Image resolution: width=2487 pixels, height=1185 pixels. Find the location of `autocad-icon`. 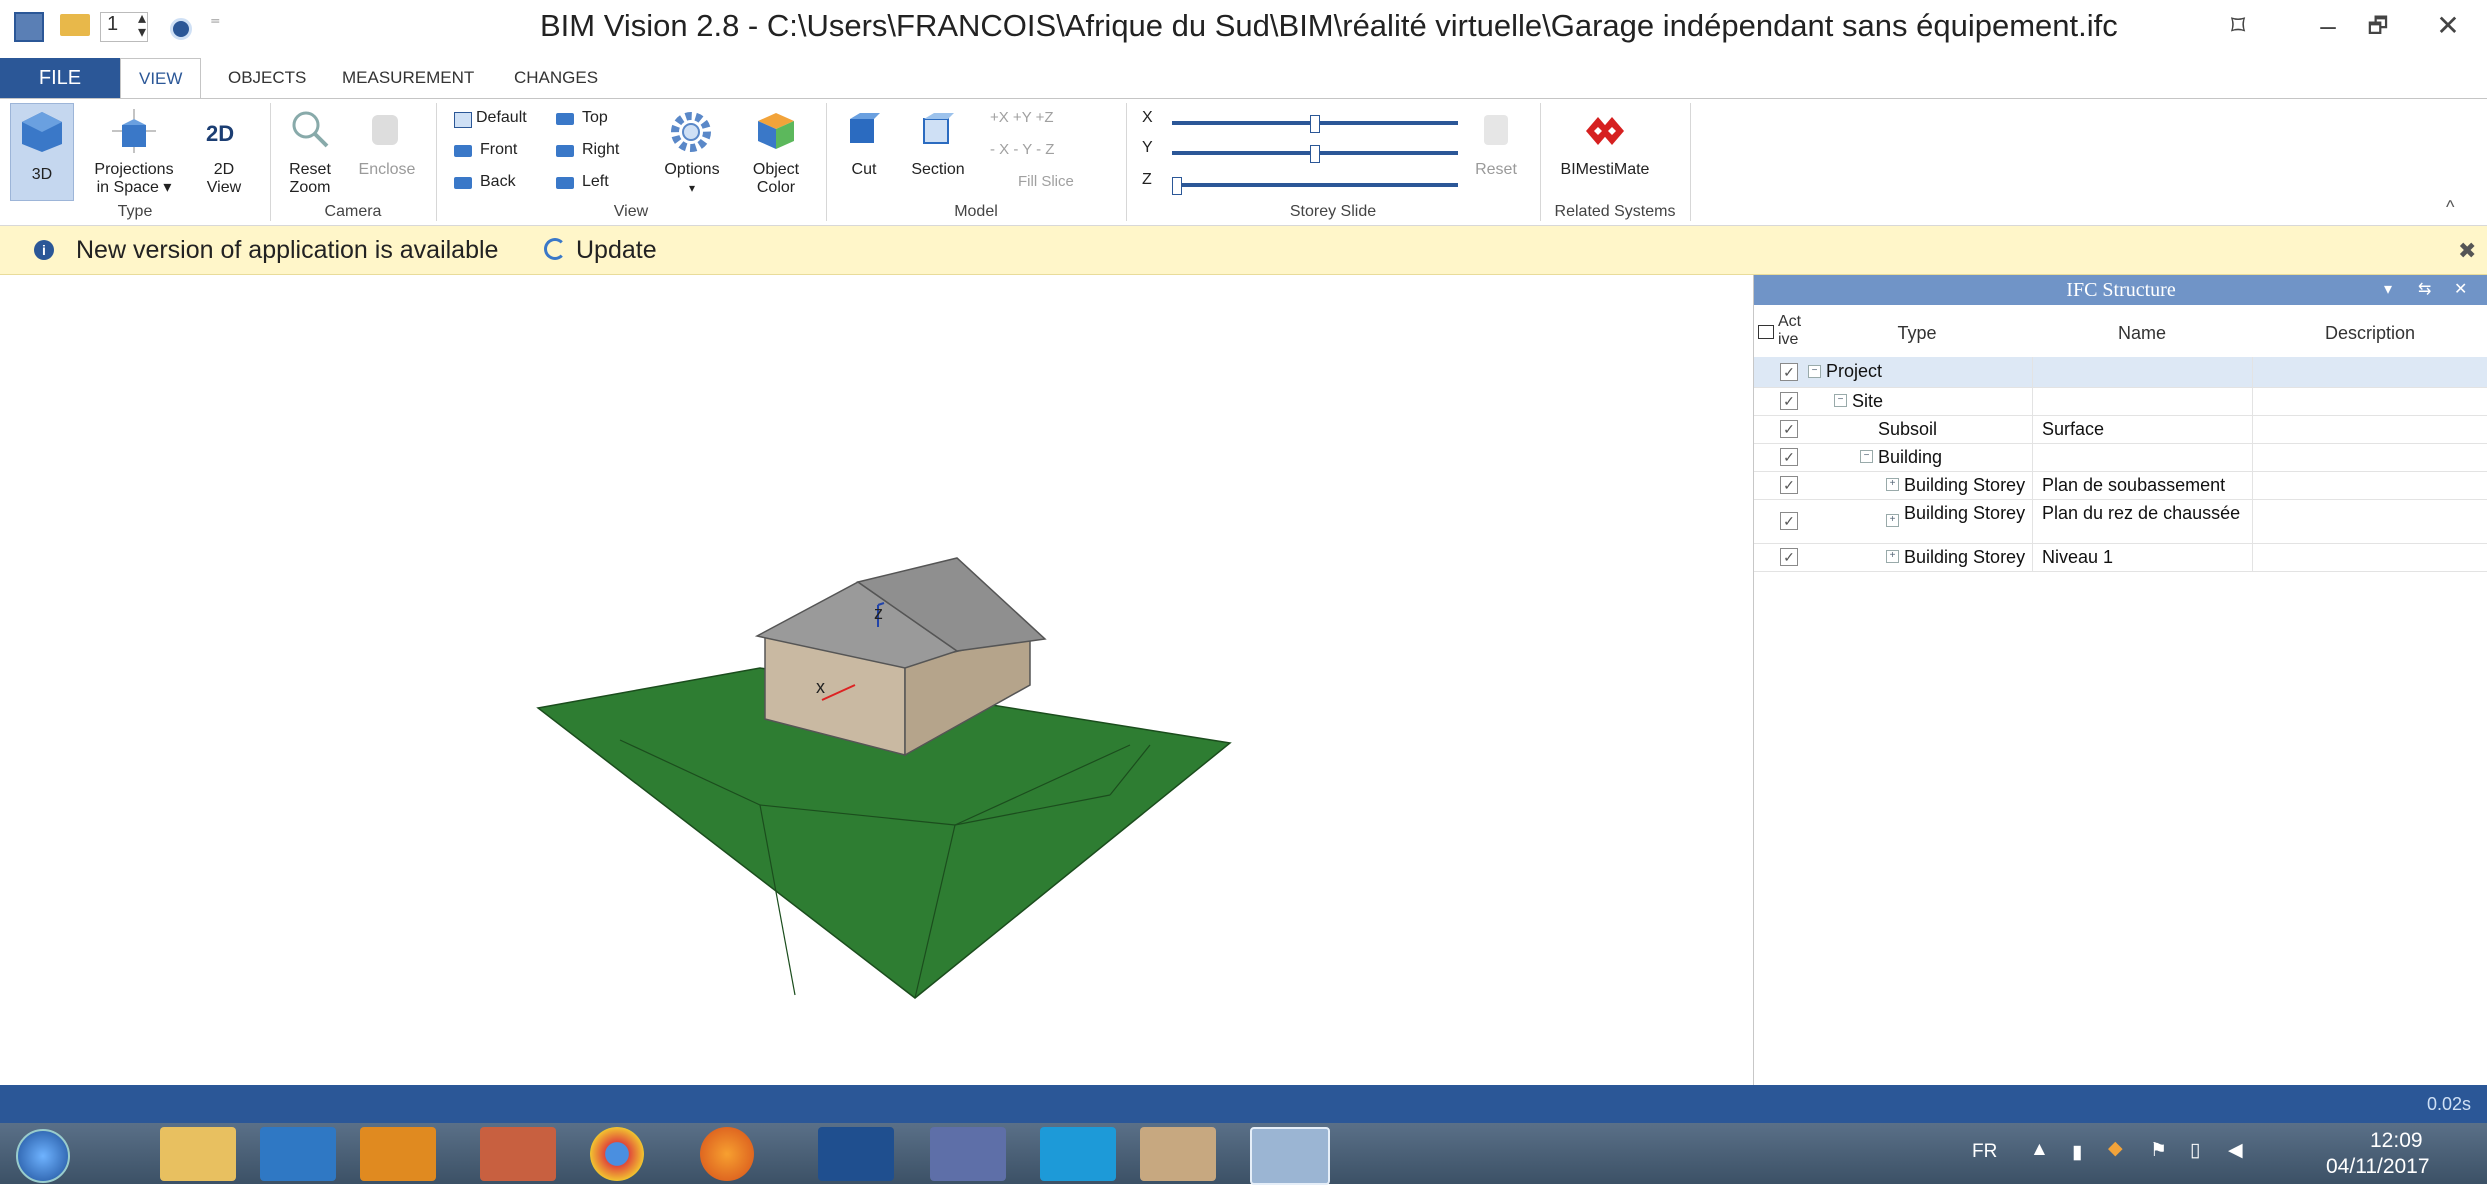

autocad-icon is located at coordinates (856, 1154).